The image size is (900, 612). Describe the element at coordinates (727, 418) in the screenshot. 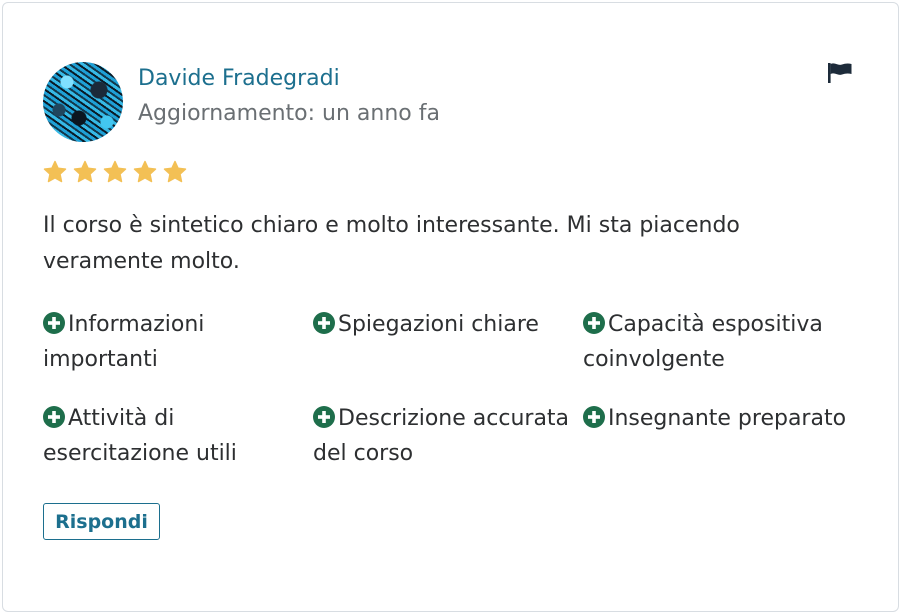

I see `review-tag-label: Insegnante preparato` at that location.